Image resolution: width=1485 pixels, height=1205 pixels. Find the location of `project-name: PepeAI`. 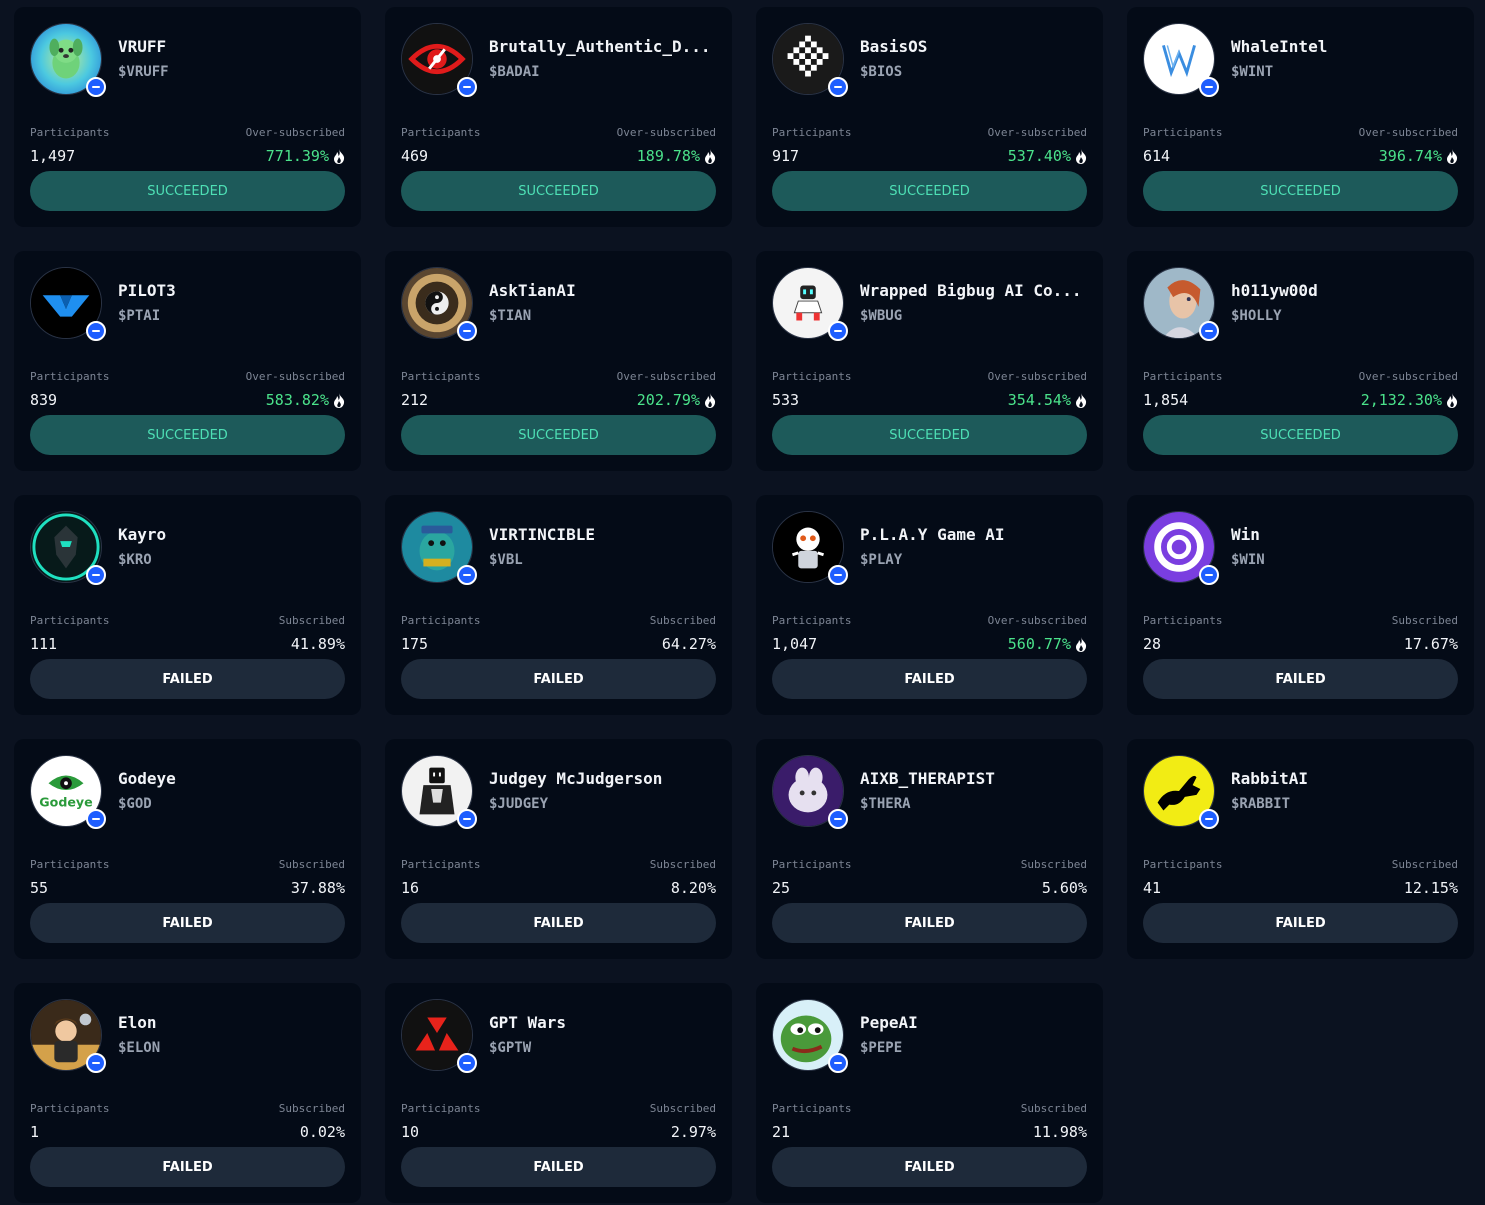

project-name: PepeAI is located at coordinates (973, 1022).